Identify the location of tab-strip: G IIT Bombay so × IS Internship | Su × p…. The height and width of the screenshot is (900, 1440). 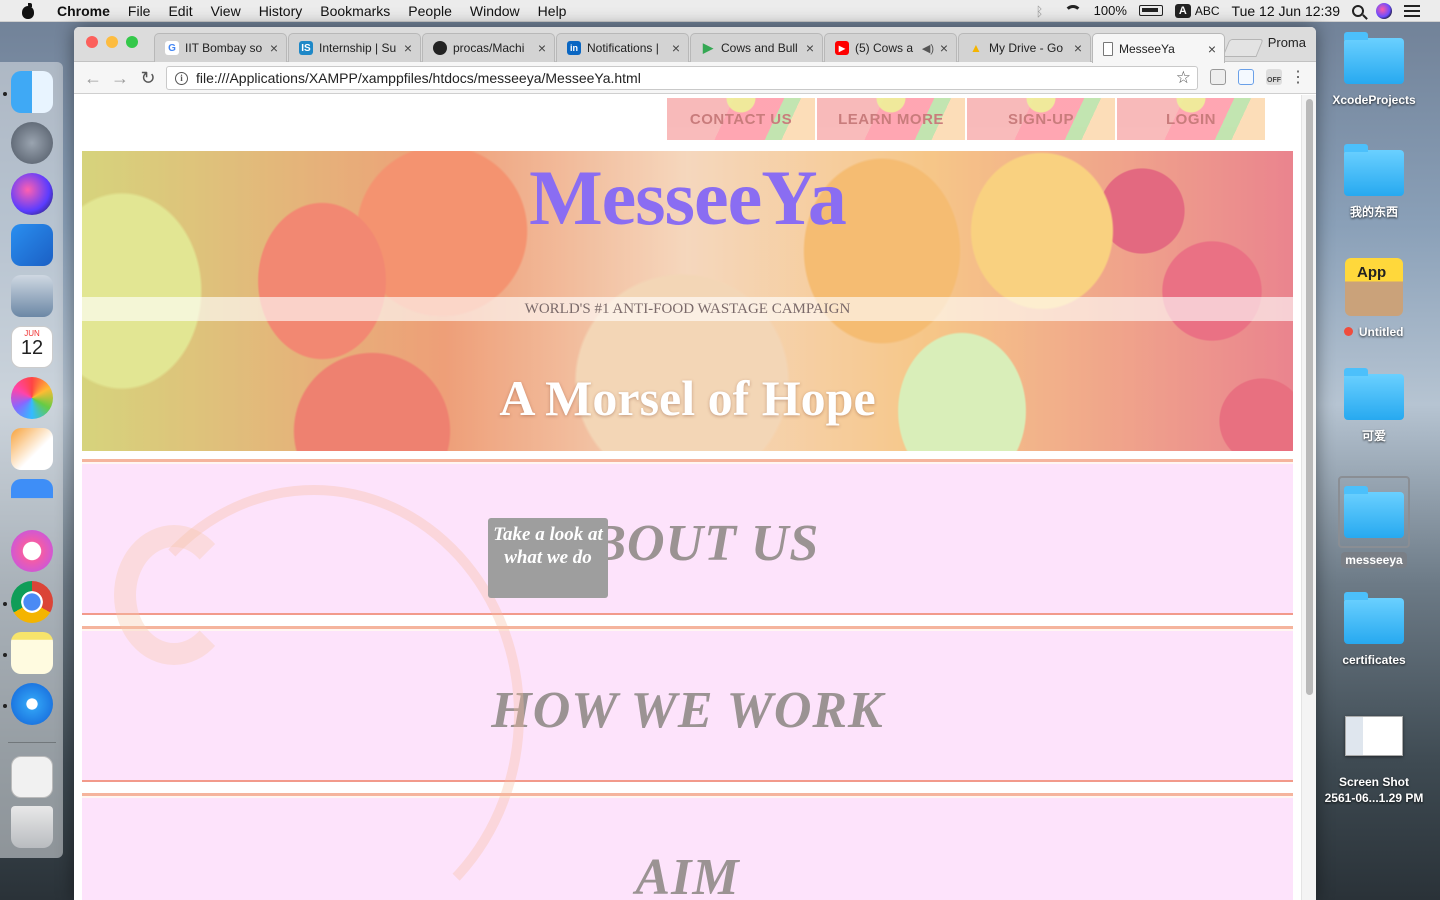
(695, 45).